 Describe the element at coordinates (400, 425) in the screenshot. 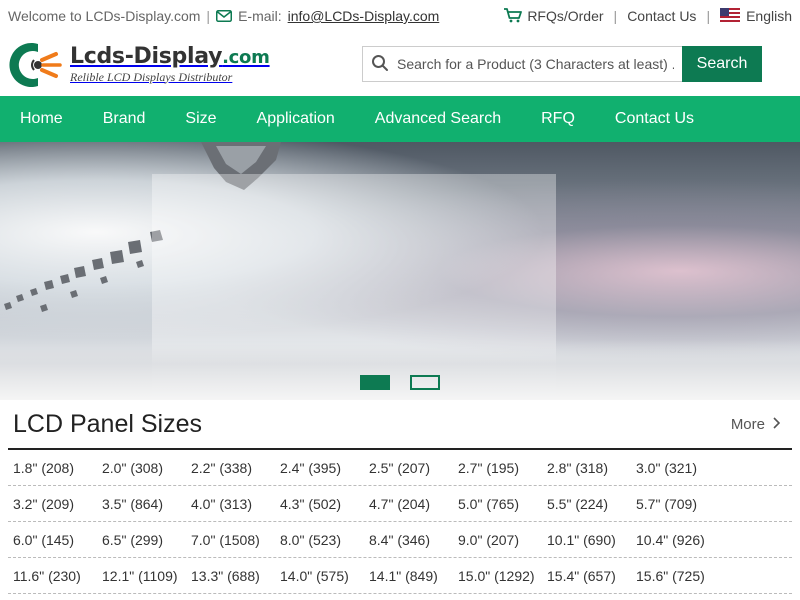

I see `section-header: LCD Panel Sizes More` at that location.